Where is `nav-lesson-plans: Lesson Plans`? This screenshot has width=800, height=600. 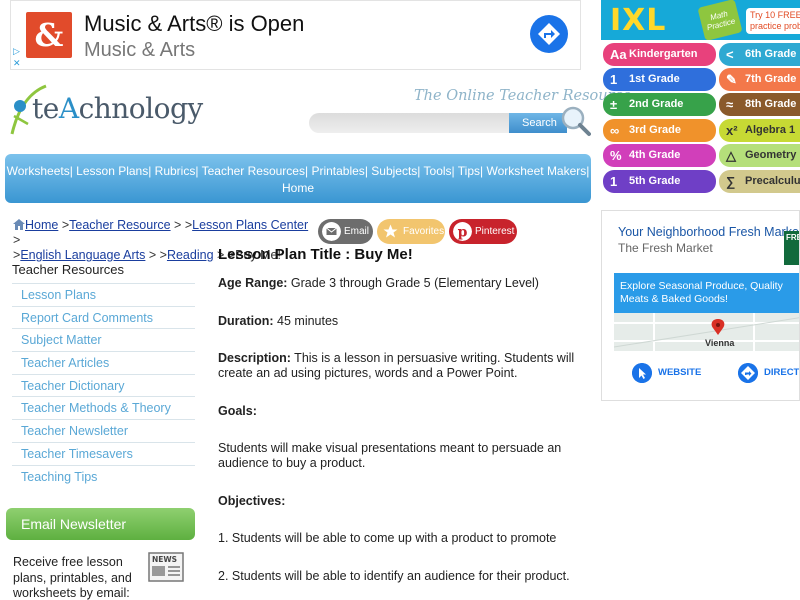 nav-lesson-plans: Lesson Plans is located at coordinates (112, 171).